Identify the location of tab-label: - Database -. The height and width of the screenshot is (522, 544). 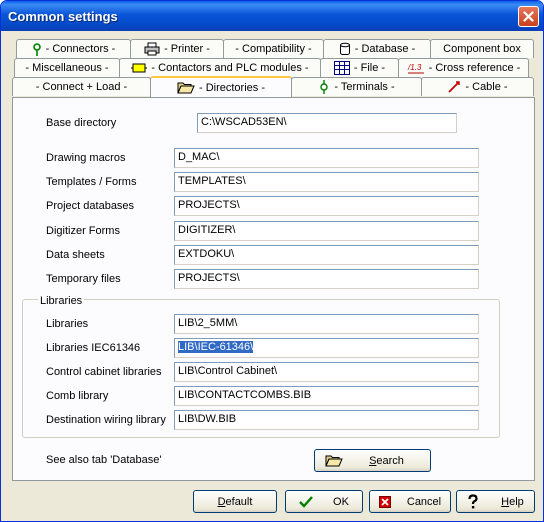
(385, 49).